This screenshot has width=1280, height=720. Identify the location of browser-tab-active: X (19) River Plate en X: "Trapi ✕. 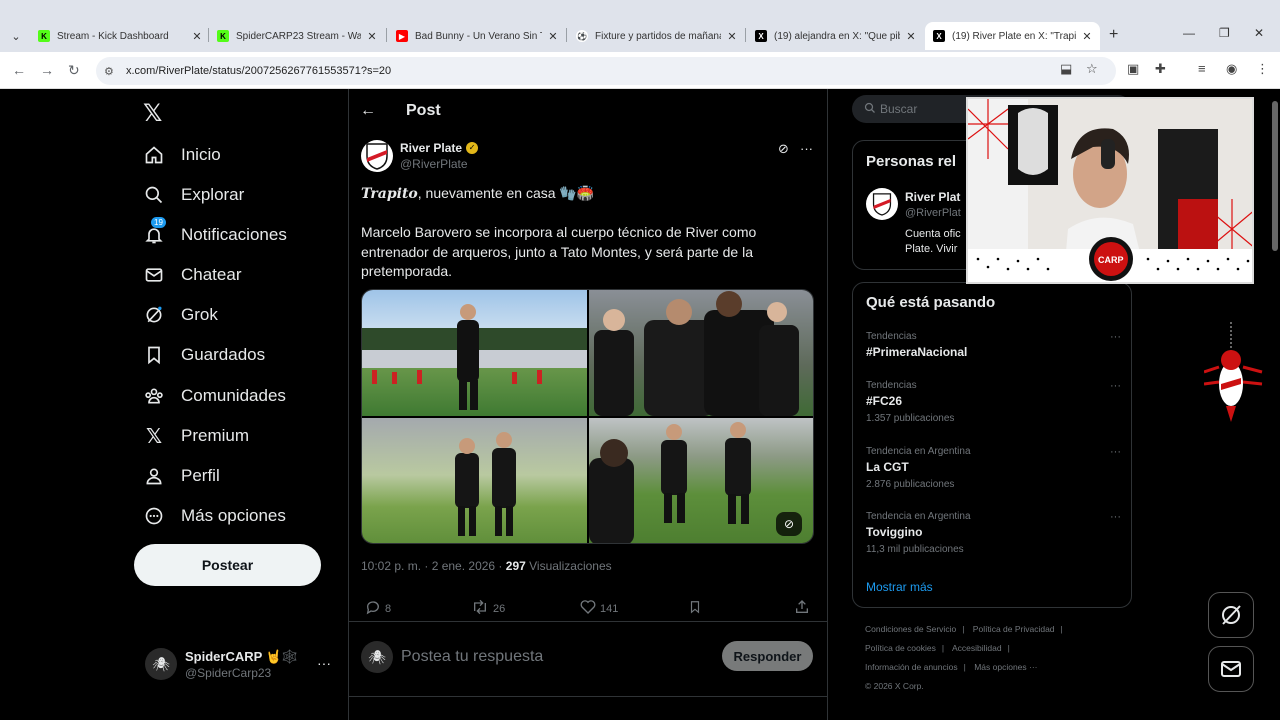
(1012, 36).